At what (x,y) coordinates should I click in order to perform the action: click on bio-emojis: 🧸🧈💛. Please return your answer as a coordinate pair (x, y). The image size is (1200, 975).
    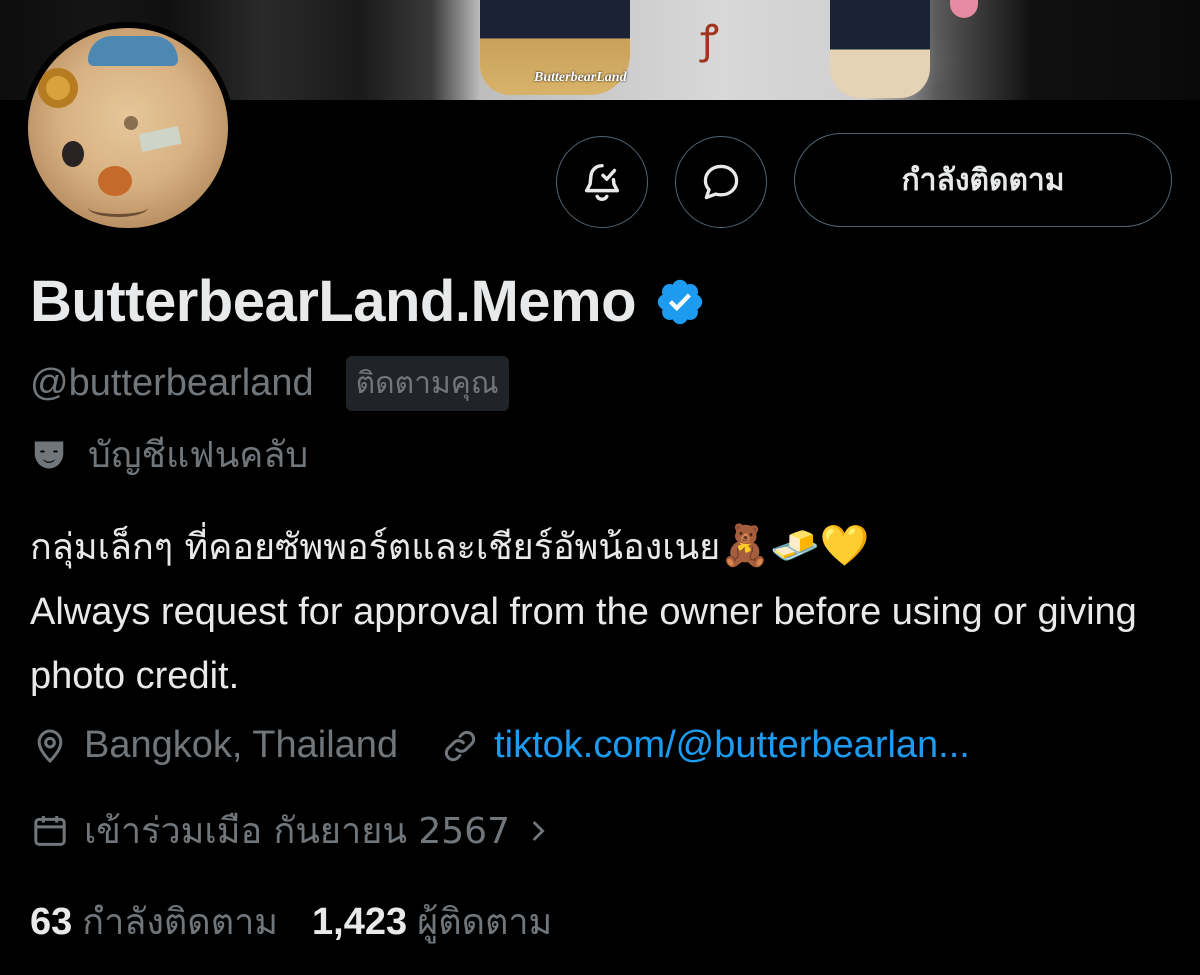
    Looking at the image, I should click on (795, 546).